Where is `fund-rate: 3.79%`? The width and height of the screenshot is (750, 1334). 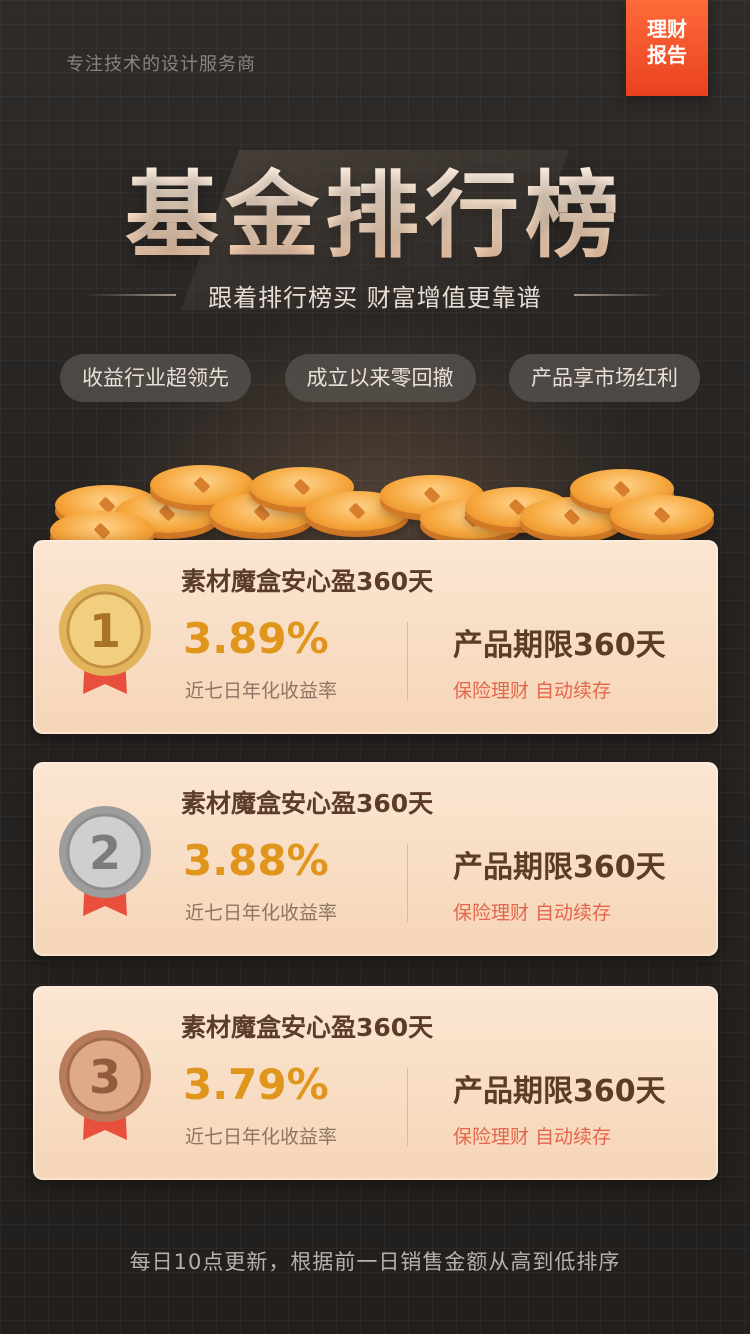 fund-rate: 3.79% is located at coordinates (256, 1084).